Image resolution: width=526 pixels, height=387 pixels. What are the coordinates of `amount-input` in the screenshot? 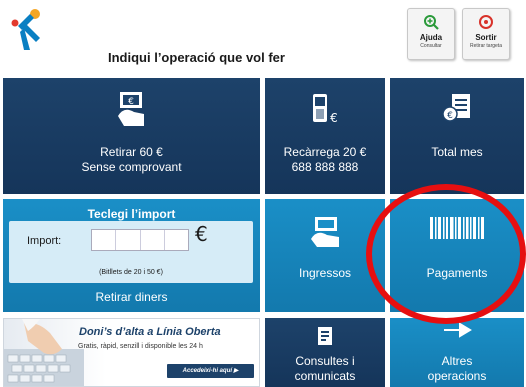 It's located at (140, 240).